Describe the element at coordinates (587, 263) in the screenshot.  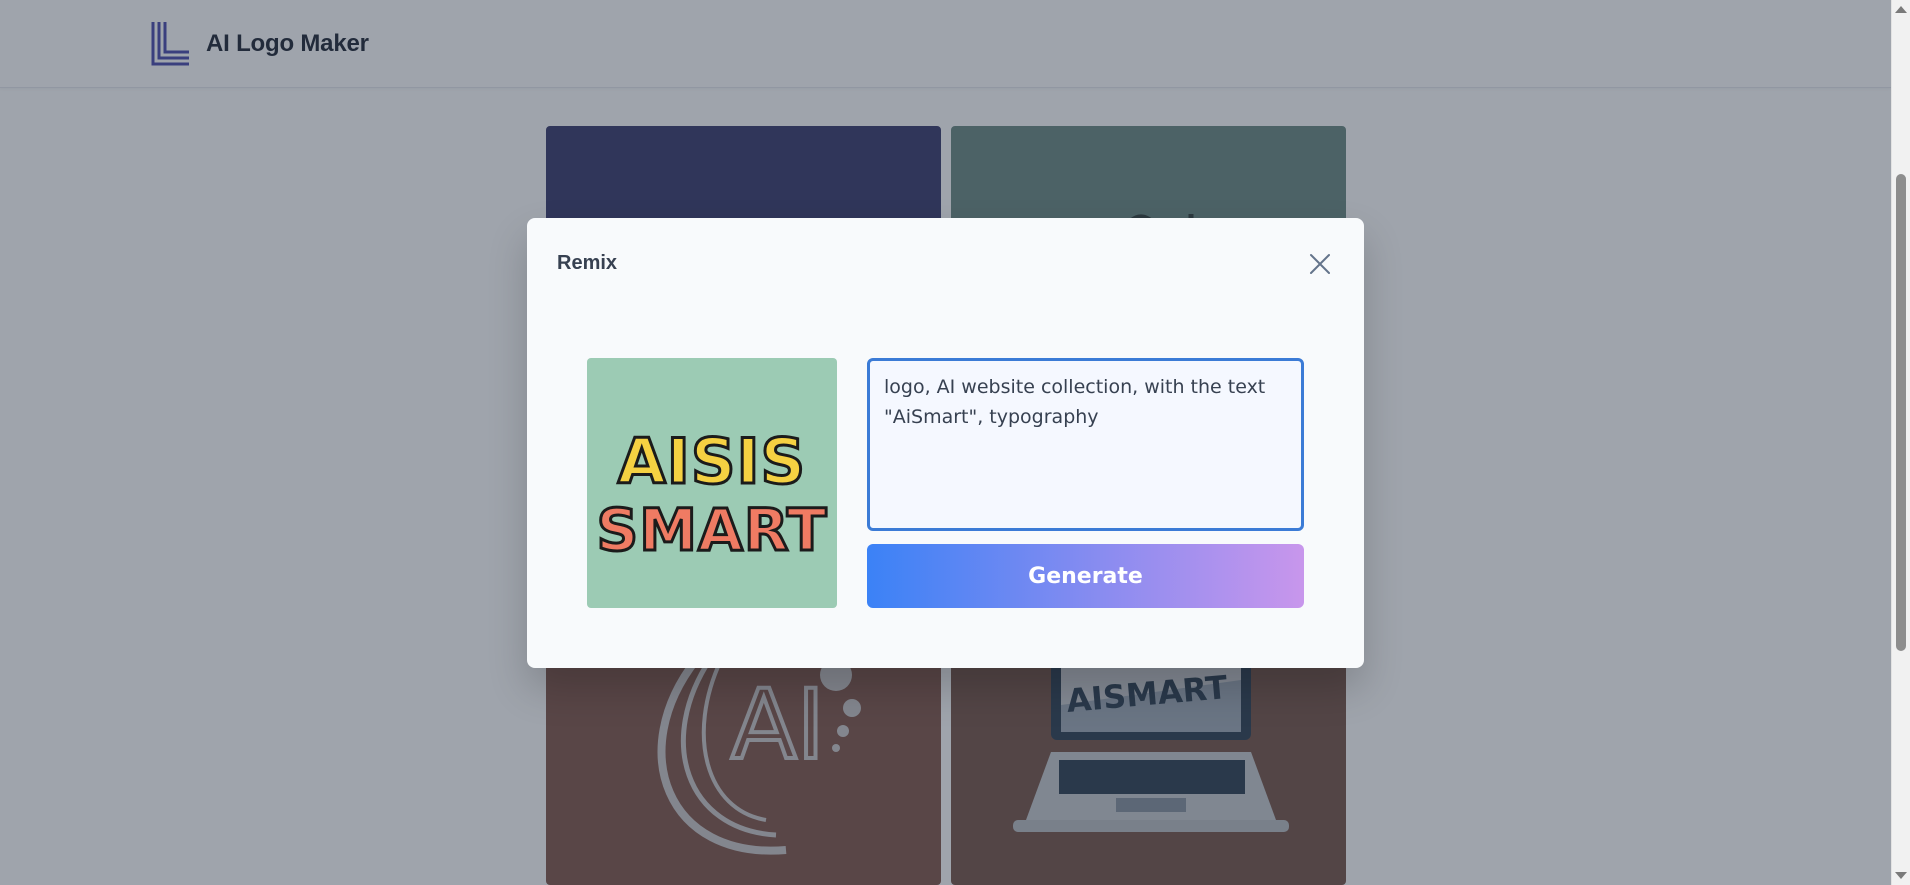
I see `modal-title: Remix` at that location.